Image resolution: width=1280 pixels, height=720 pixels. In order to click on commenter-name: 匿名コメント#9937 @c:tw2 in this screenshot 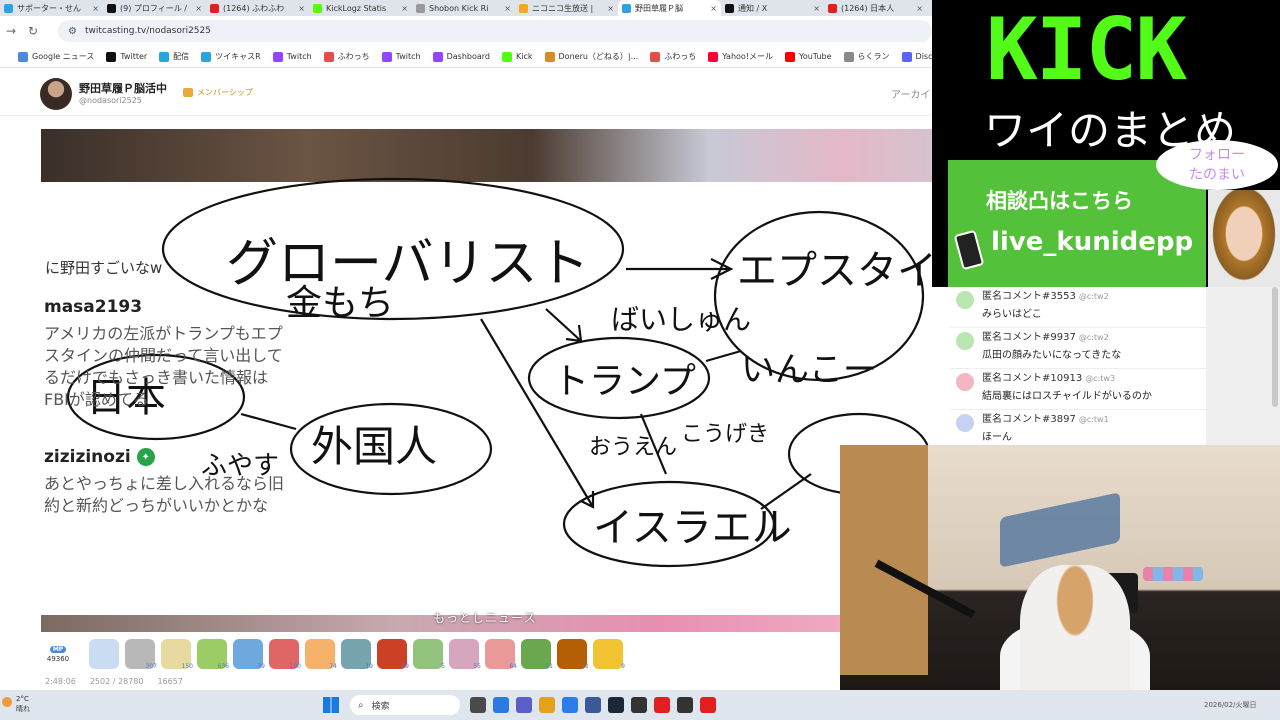, I will do `click(1045, 335)`.